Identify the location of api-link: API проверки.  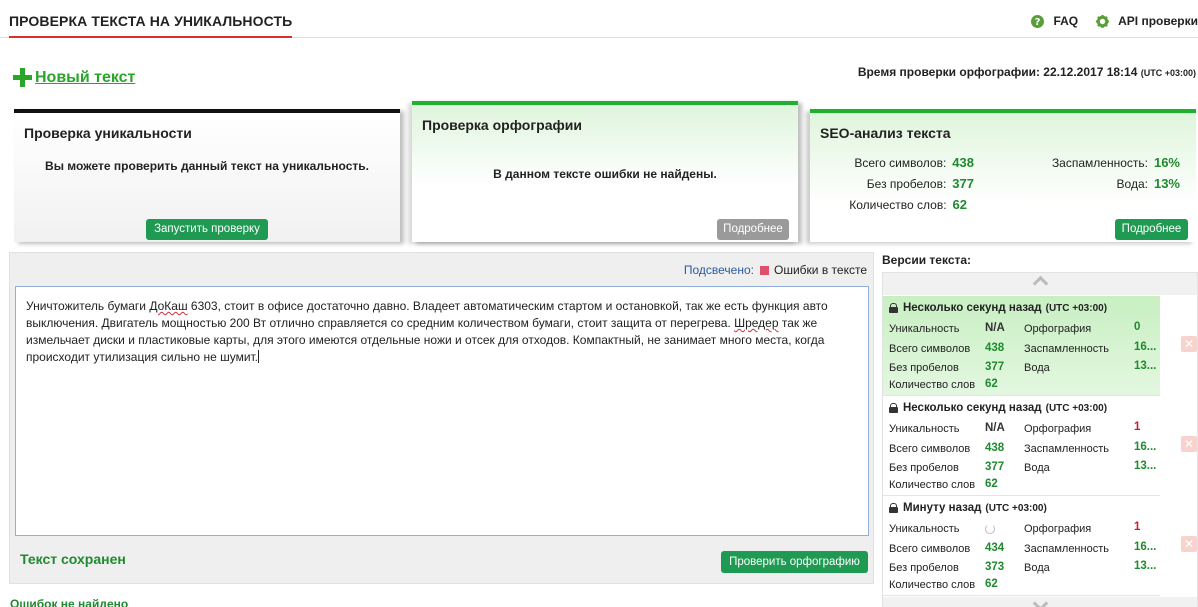
(1147, 21).